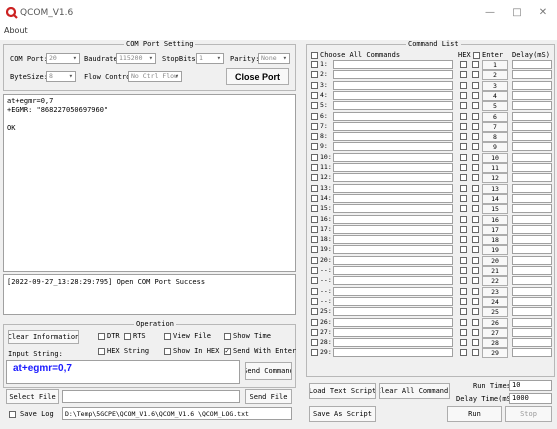  What do you see at coordinates (495, 343) in the screenshot?
I see `command-send-button: 28` at bounding box center [495, 343].